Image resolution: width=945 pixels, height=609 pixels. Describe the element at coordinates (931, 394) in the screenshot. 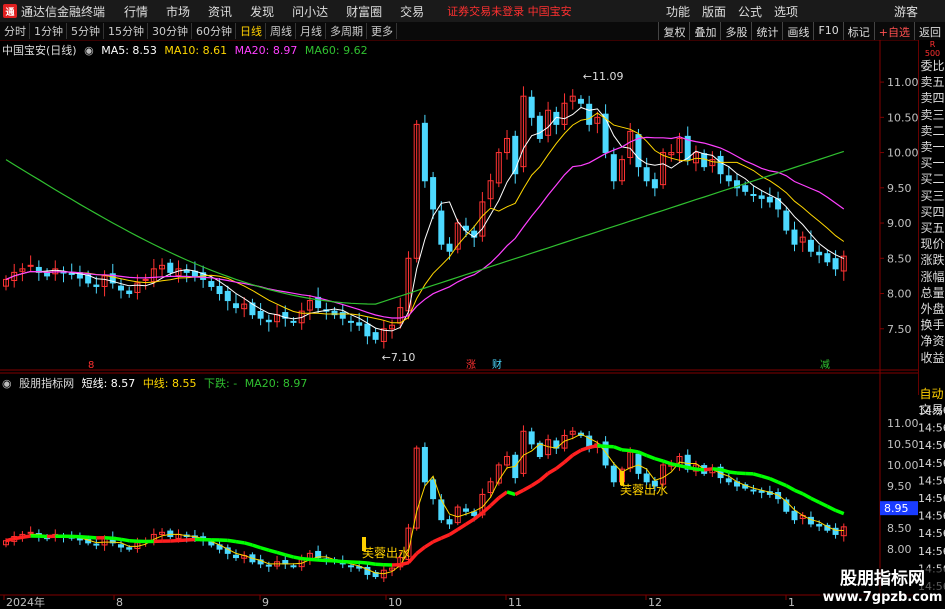

I see `auto-label: 自动` at that location.